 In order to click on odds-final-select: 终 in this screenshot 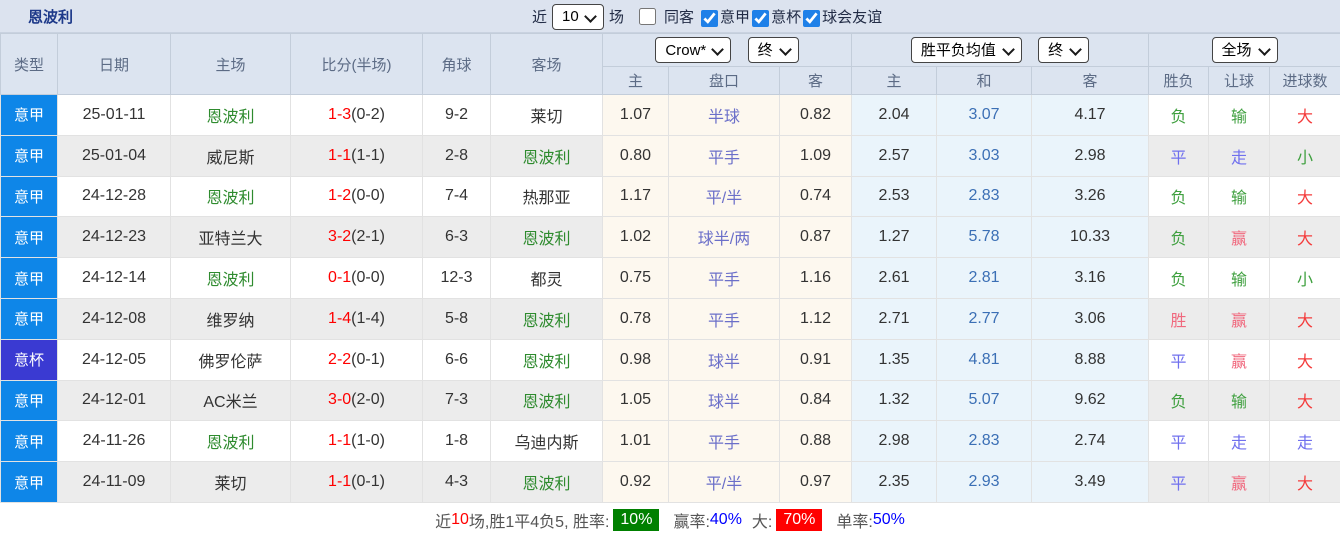, I will do `click(773, 50)`.